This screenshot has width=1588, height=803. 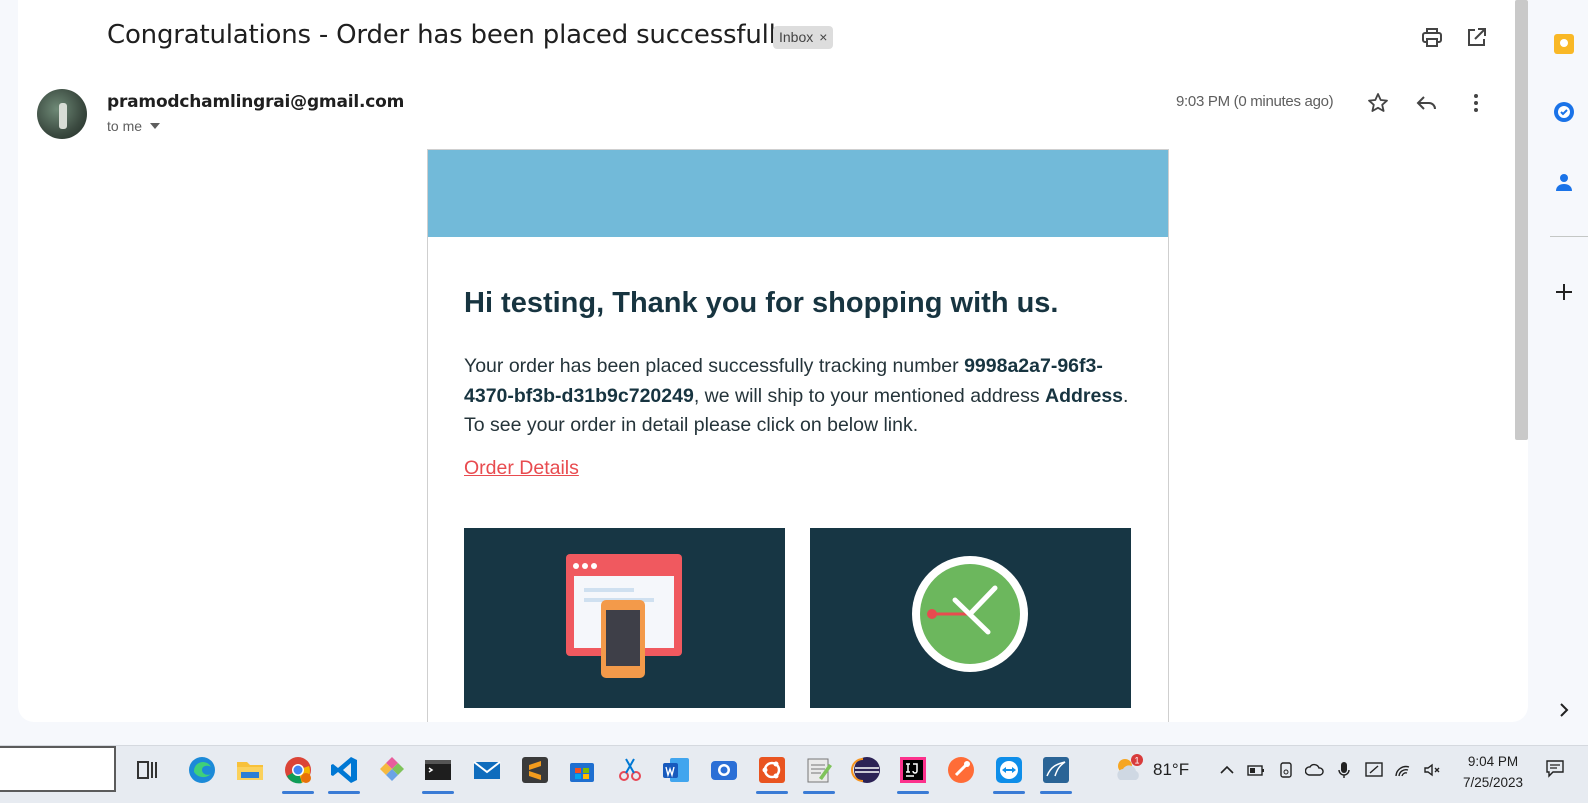 What do you see at coordinates (58, 769) in the screenshot?
I see `taskbar-search-box` at bounding box center [58, 769].